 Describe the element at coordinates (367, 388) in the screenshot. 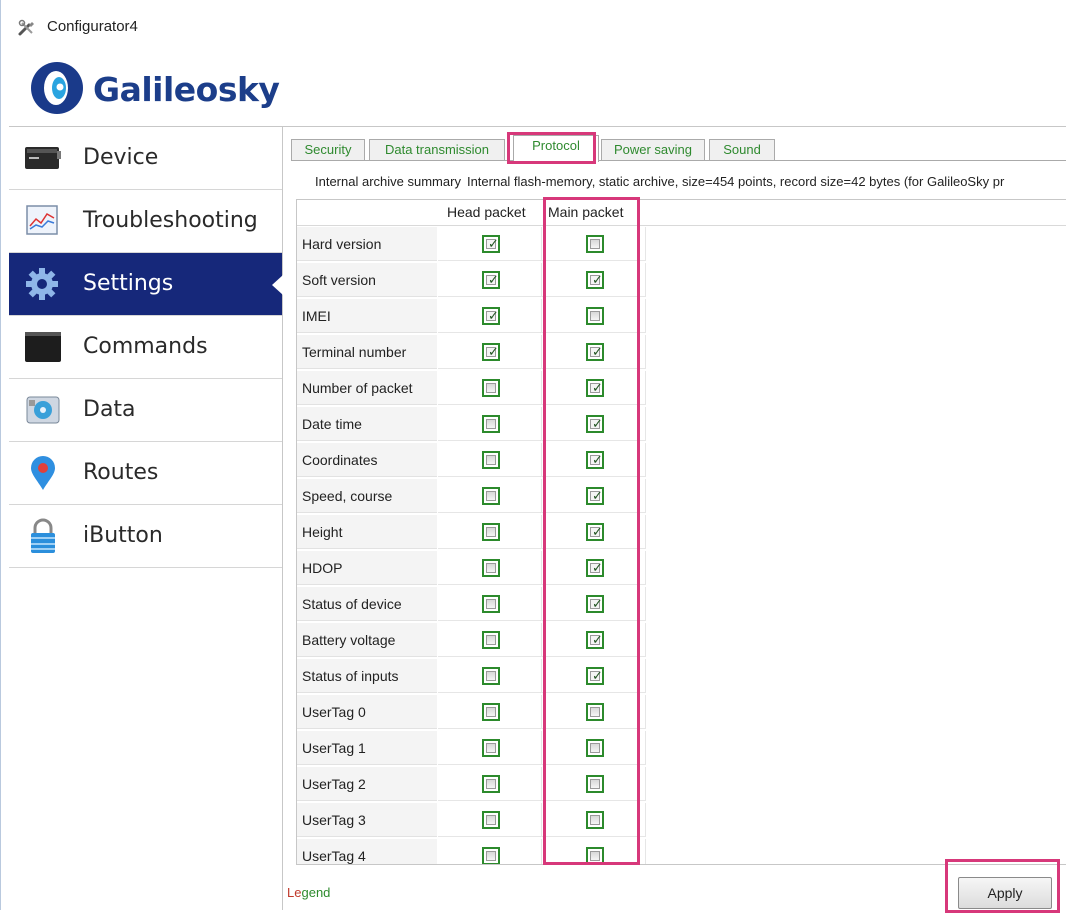

I see `row-label: Number of packet` at that location.